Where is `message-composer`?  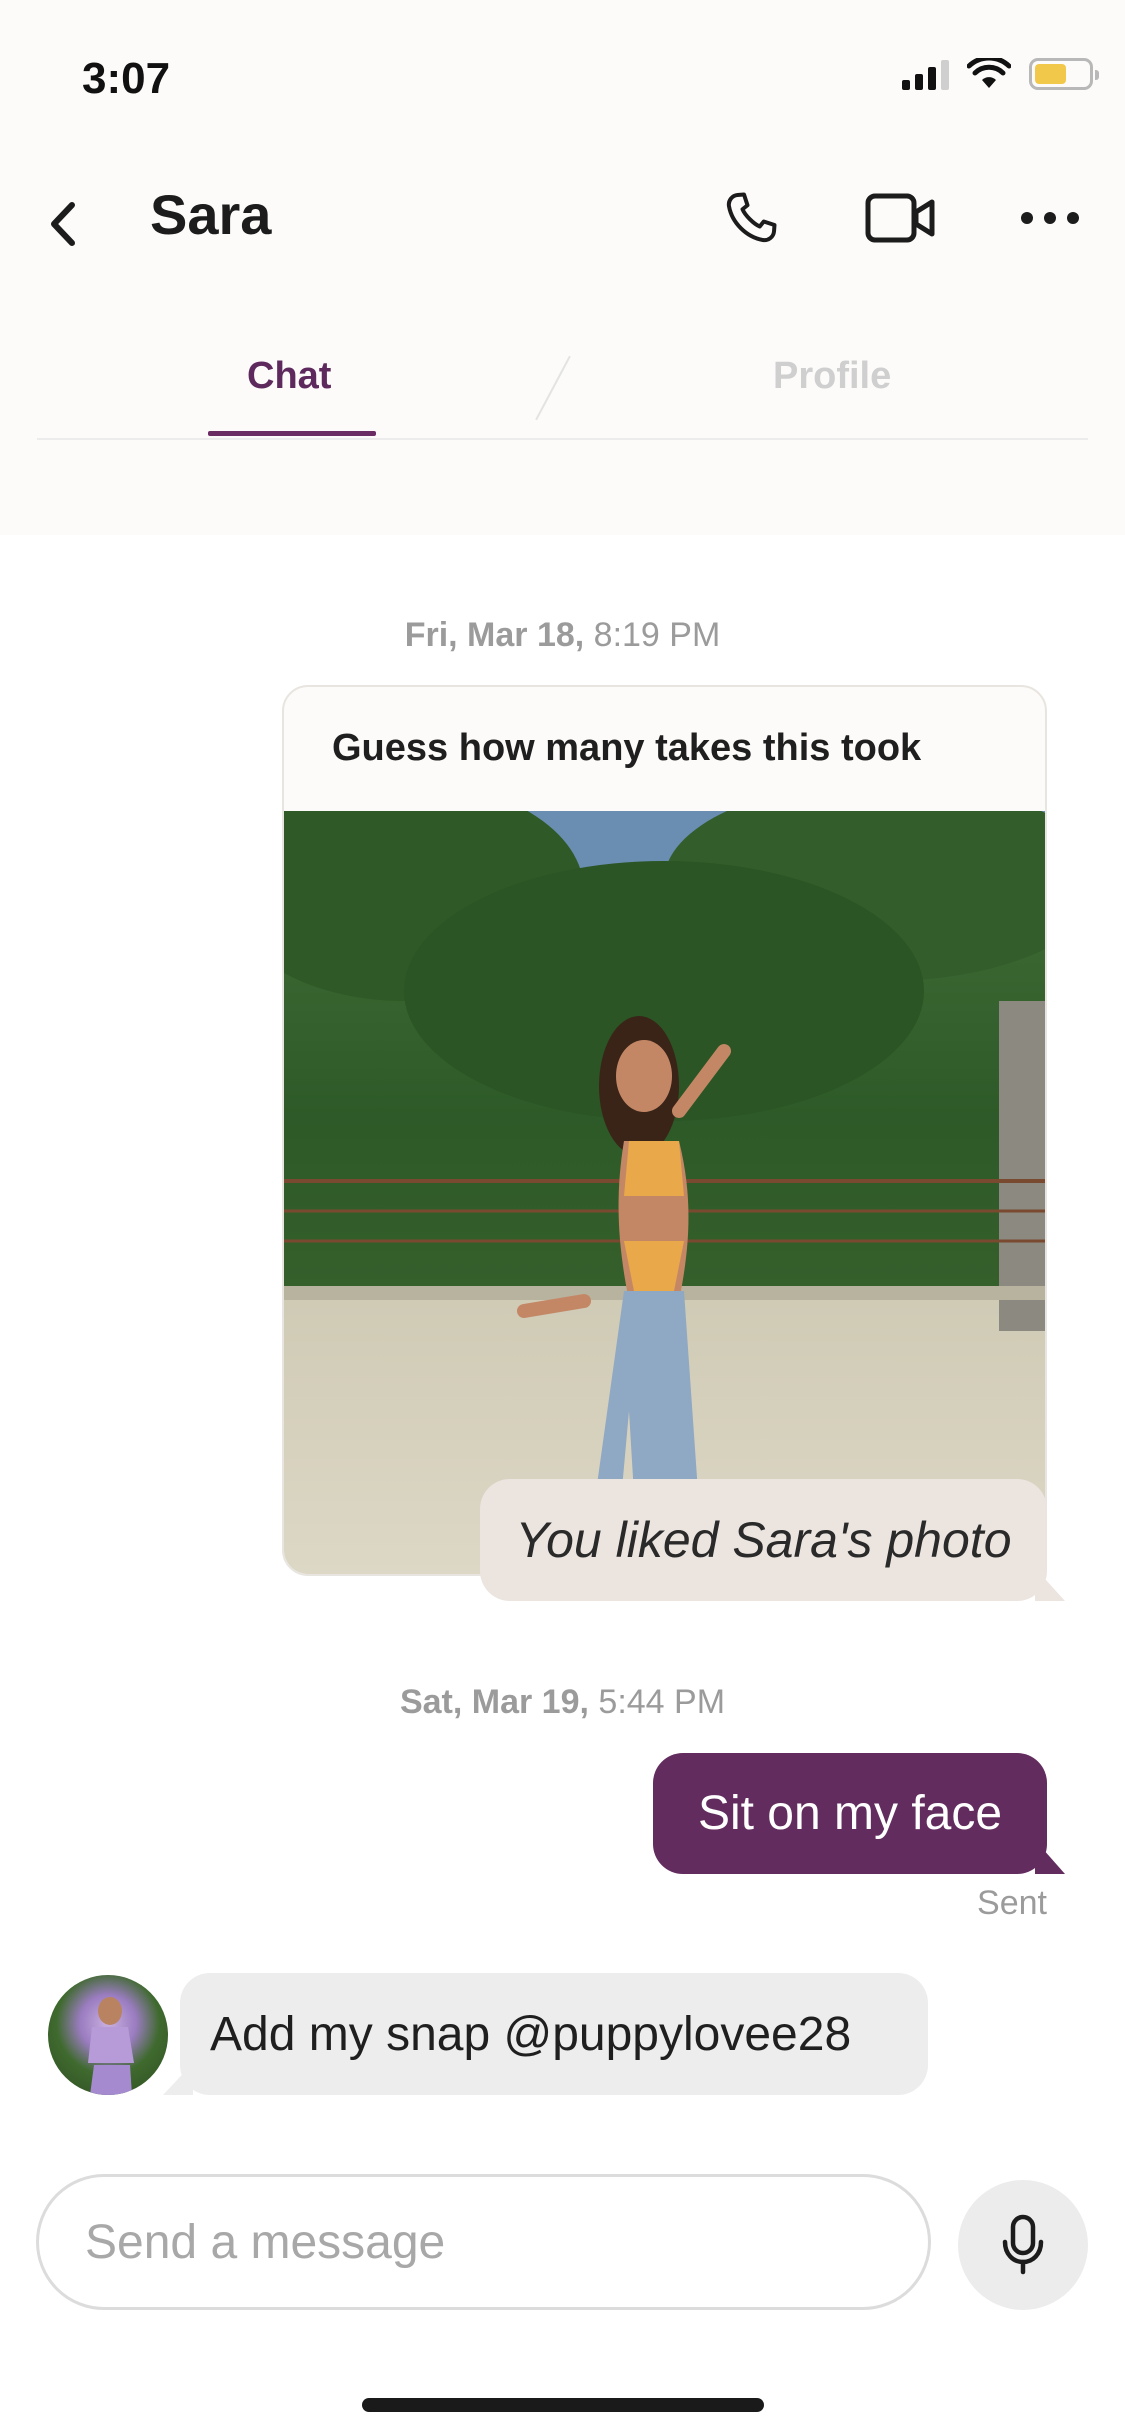
message-composer is located at coordinates (483, 2242).